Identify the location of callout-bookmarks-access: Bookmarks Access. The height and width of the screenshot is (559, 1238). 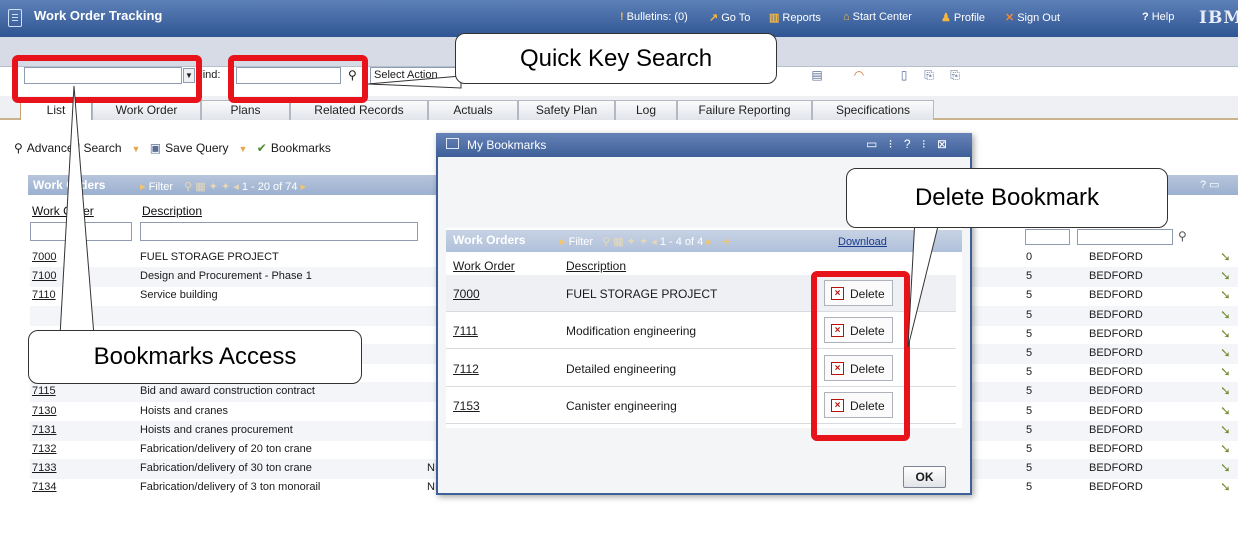
(195, 357).